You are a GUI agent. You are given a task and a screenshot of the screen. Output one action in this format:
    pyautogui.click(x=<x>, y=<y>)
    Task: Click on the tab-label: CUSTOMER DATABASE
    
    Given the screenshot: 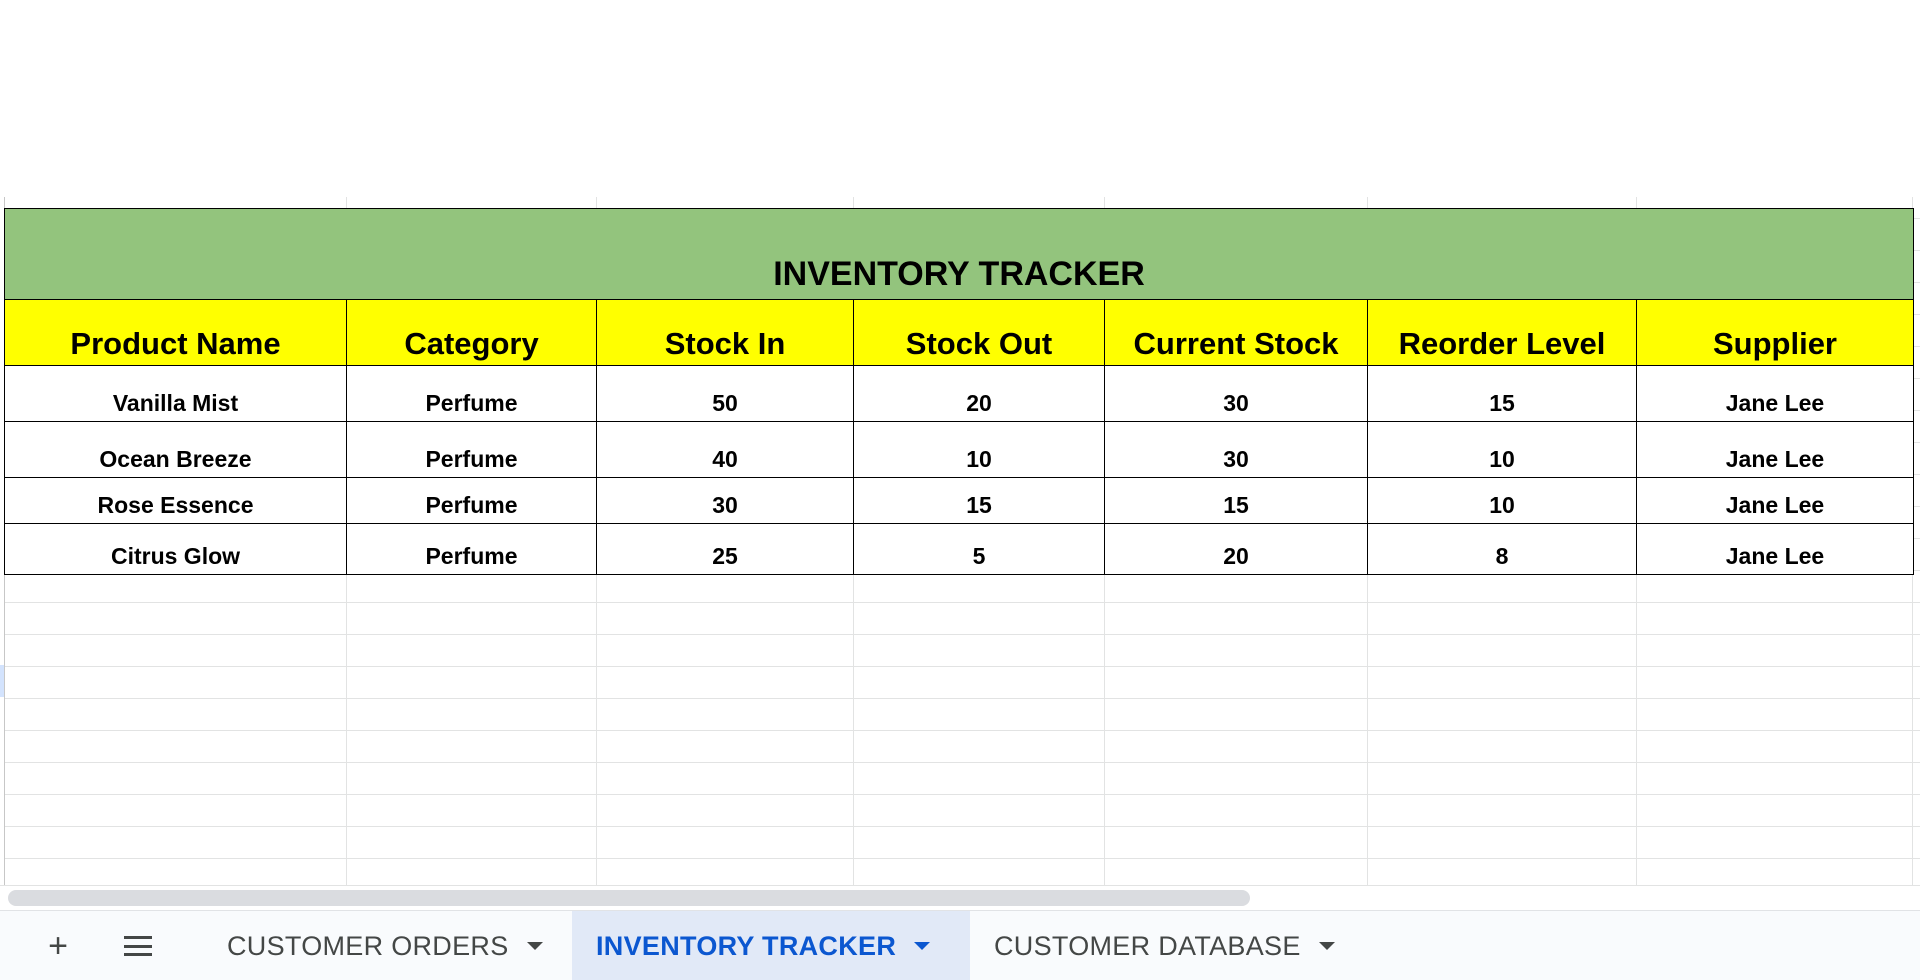 What is the action you would take?
    pyautogui.click(x=1147, y=945)
    